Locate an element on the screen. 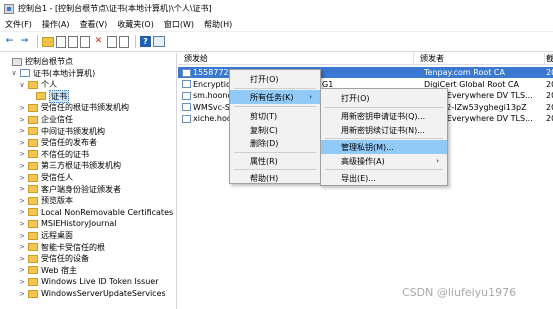 The width and height of the screenshot is (553, 309). ctx-open: 打开(O) is located at coordinates (275, 79).